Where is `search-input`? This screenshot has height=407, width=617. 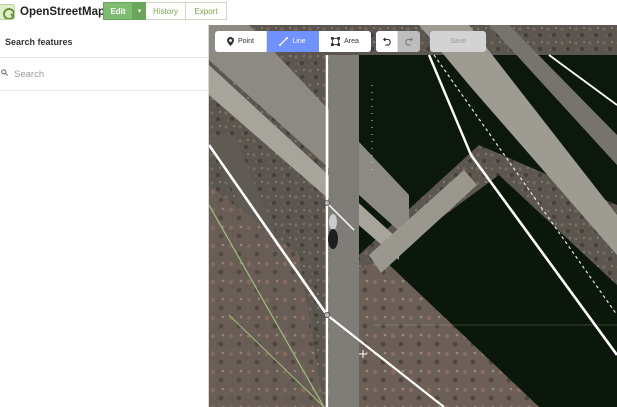 search-input is located at coordinates (106, 74).